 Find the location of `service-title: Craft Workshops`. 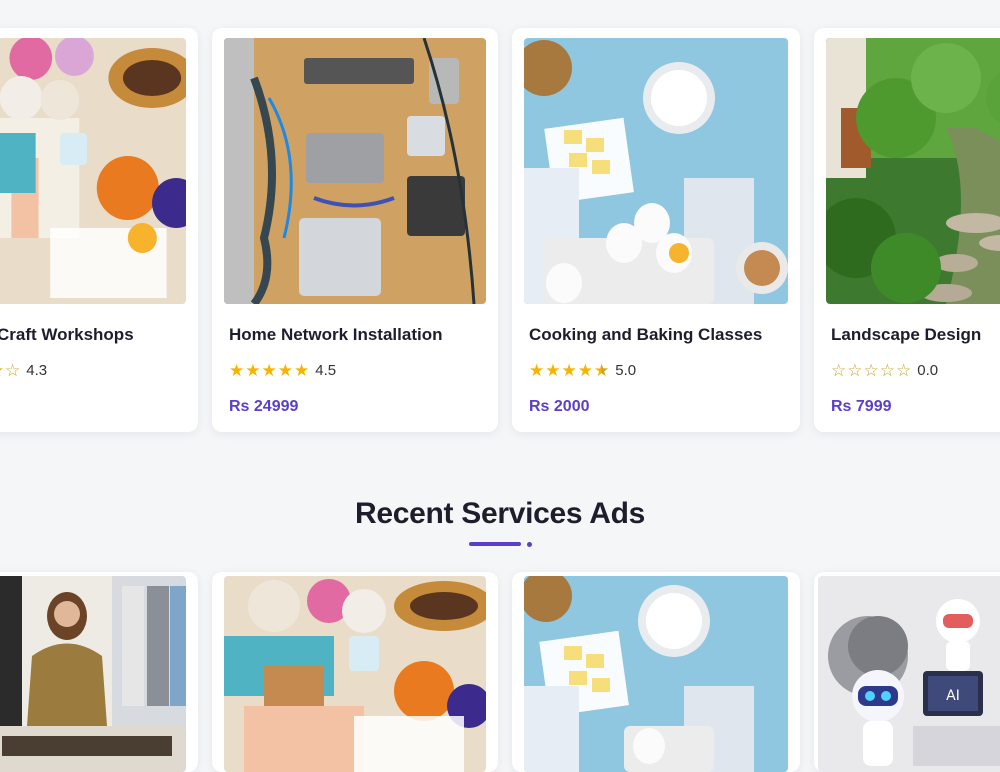

service-title: Craft Workshops is located at coordinates (67, 335).